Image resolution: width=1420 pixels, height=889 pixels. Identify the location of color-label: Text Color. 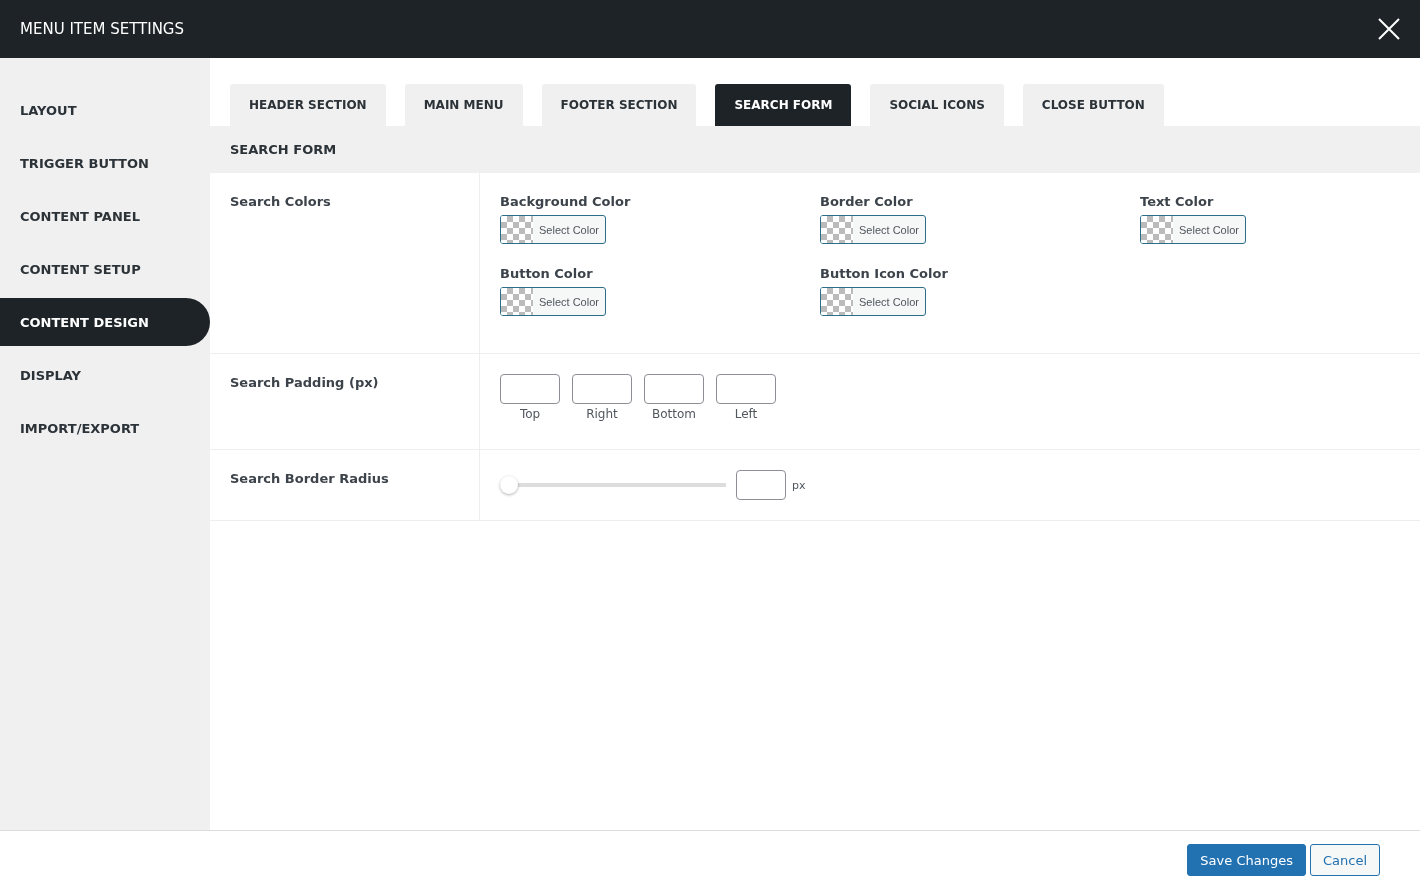
(1177, 201).